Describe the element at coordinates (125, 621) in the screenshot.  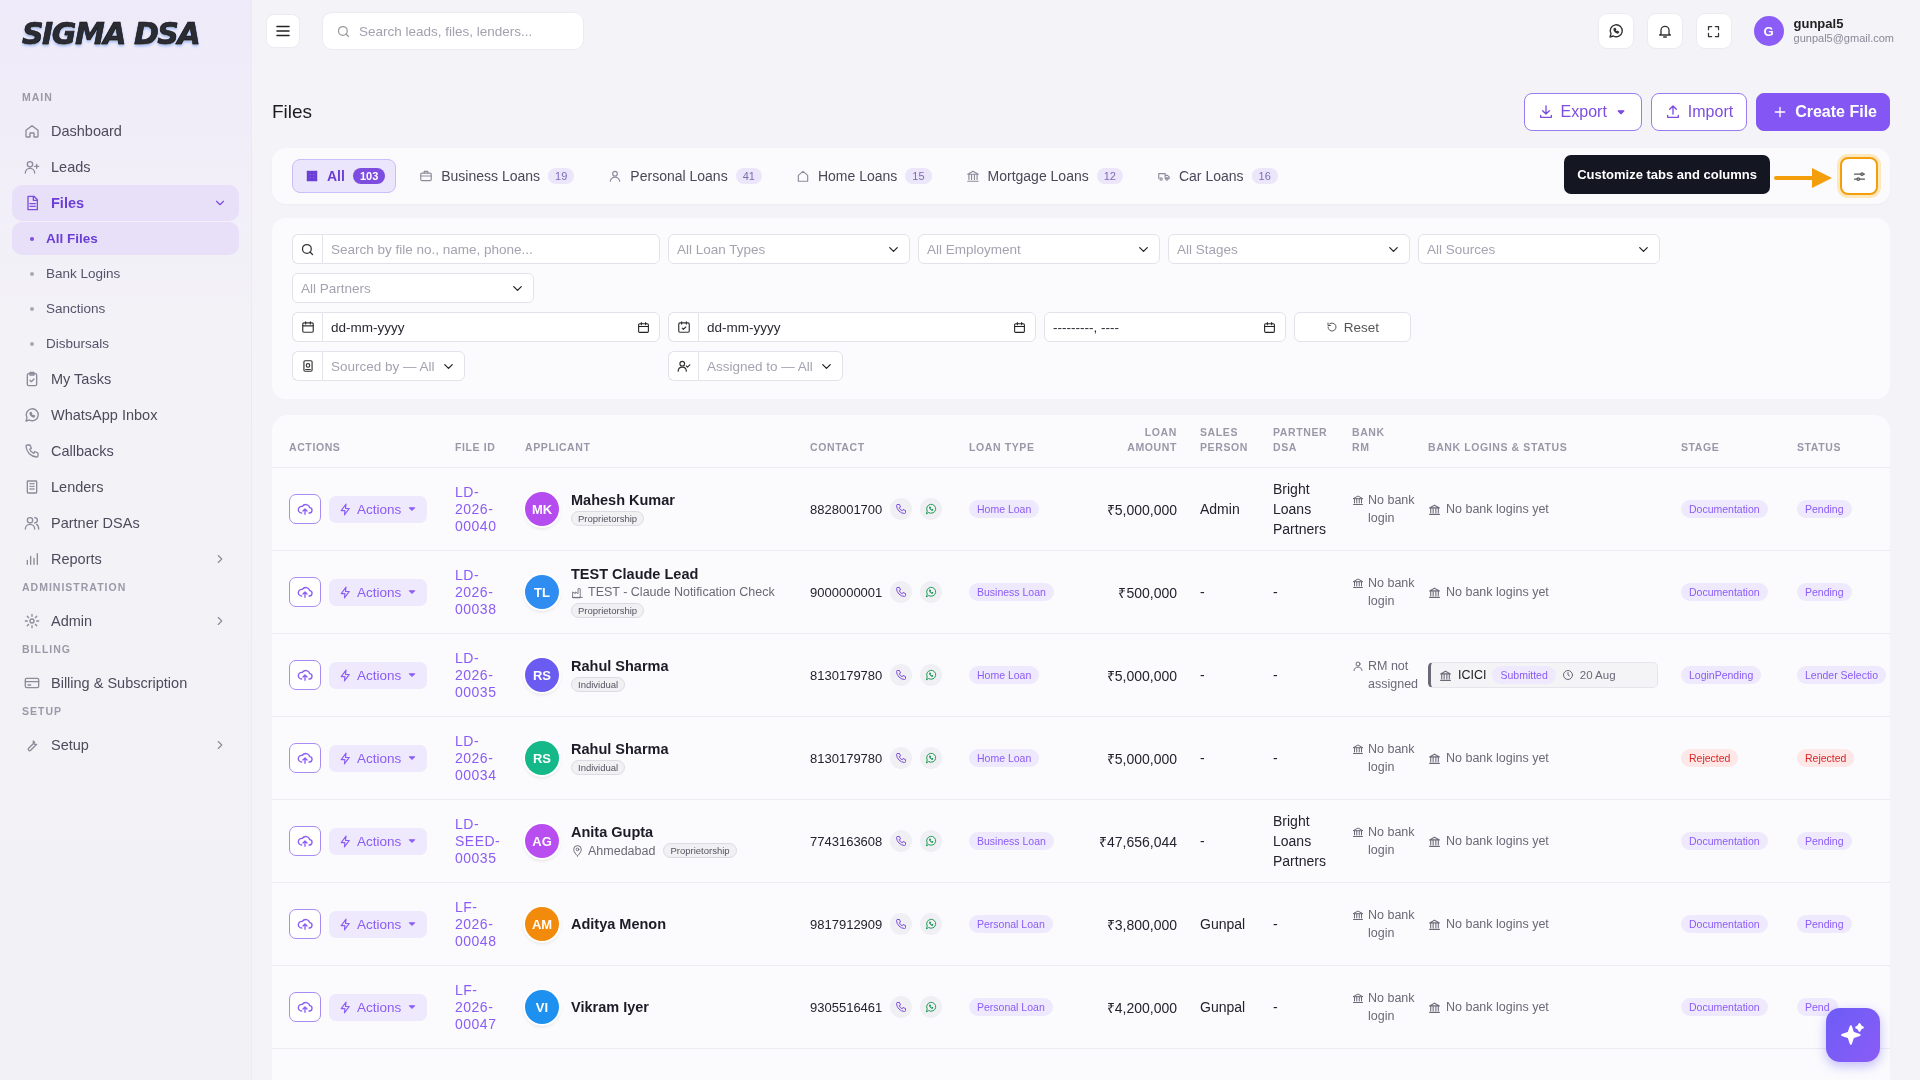
I see `nav-item: Admin` at that location.